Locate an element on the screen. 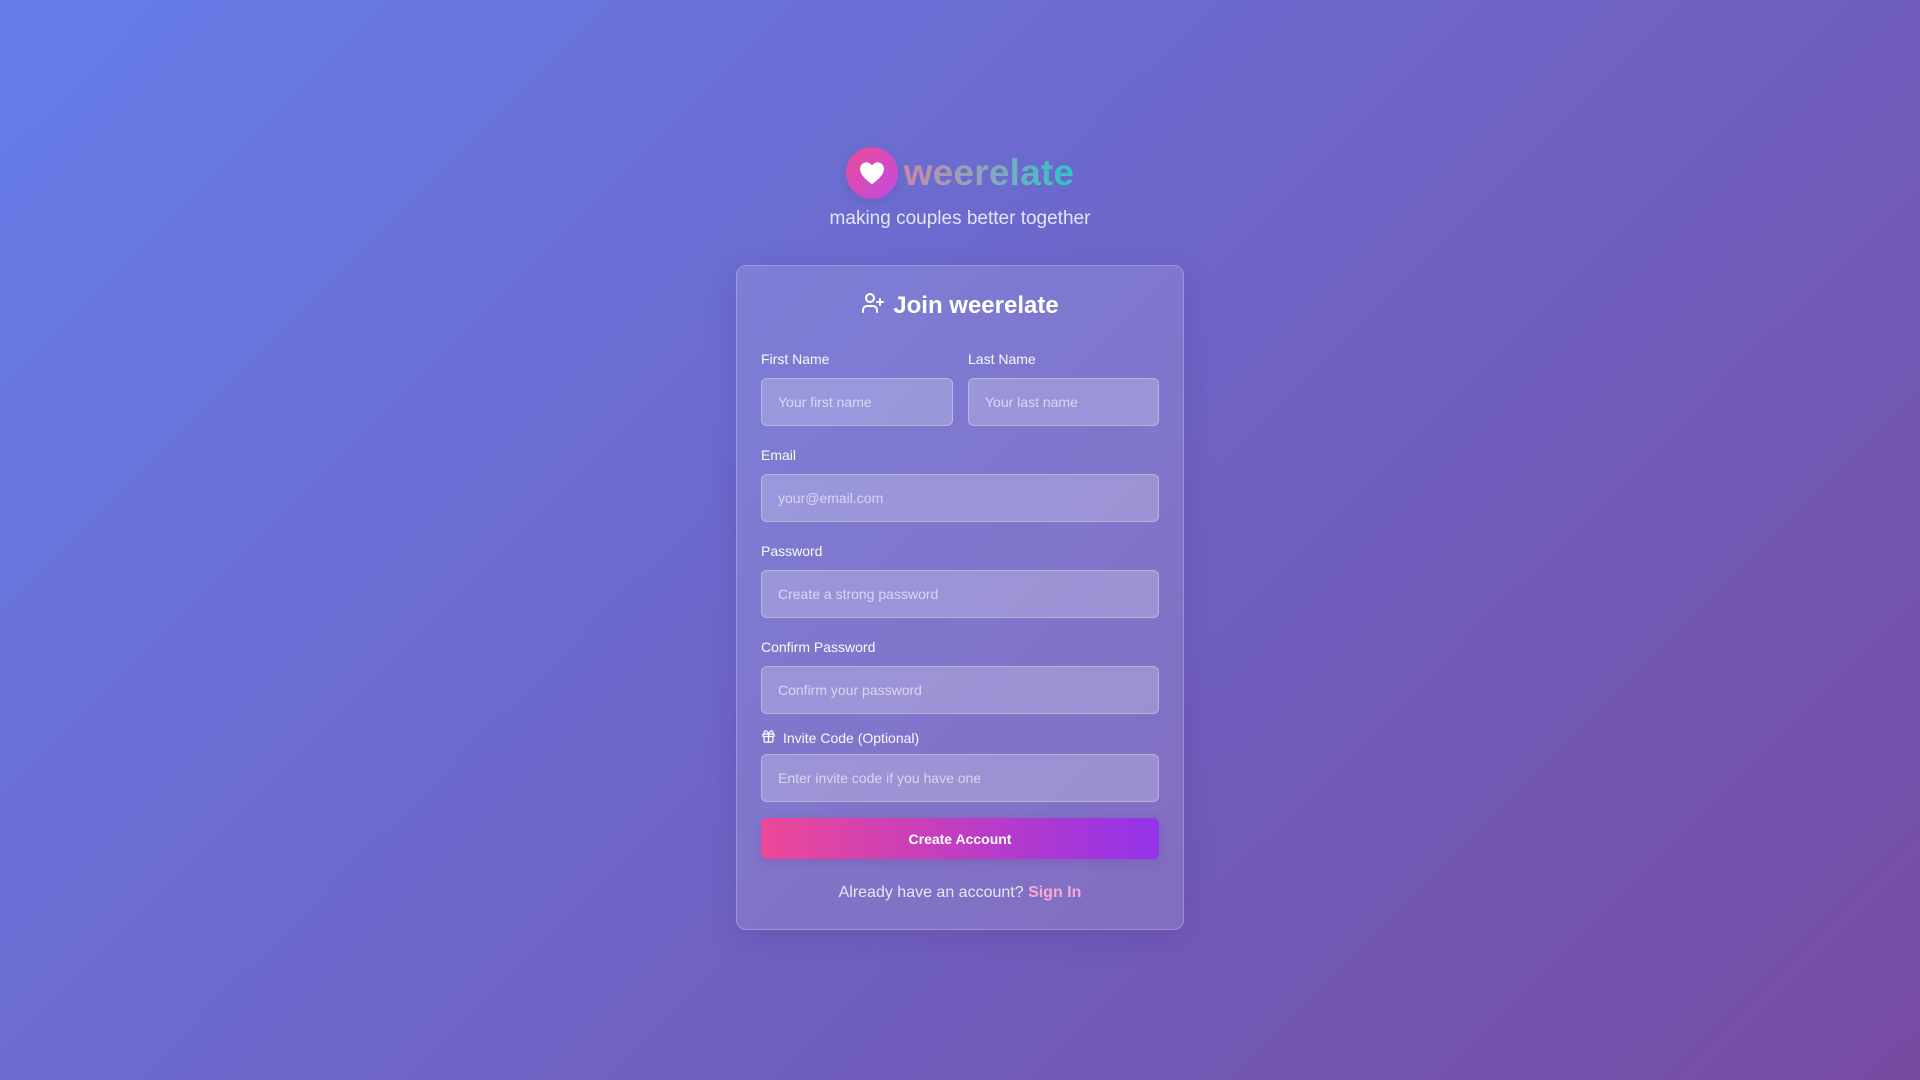 The image size is (1920, 1080). first-name-label: First Name is located at coordinates (795, 359).